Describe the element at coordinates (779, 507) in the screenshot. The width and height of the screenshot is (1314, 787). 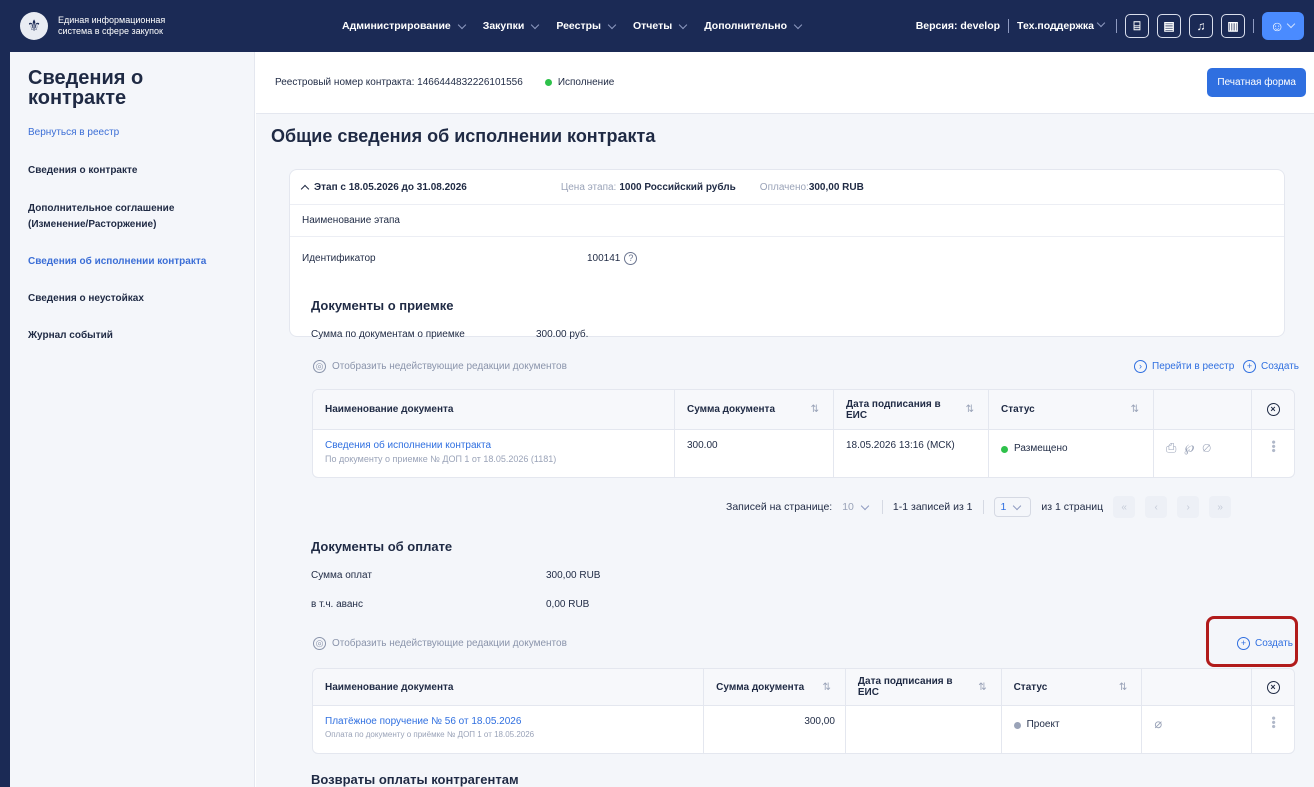
I see `per-page-label: Записей на странице:` at that location.